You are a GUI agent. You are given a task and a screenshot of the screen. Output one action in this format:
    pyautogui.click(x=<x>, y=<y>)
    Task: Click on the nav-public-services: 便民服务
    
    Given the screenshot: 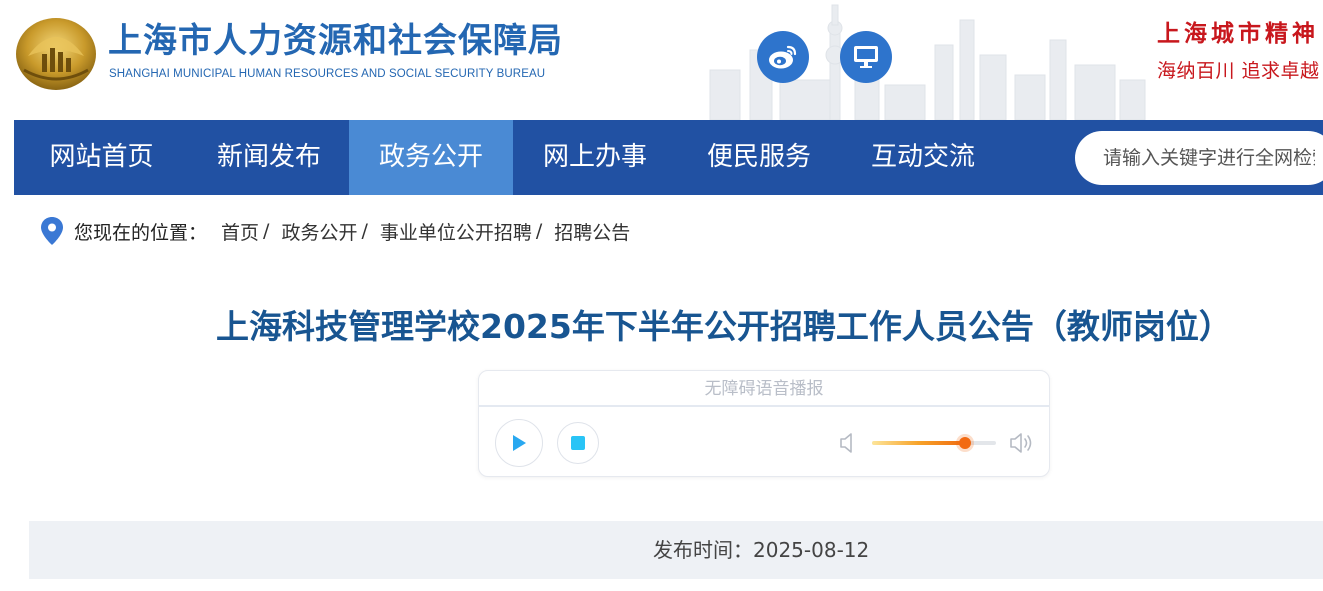 What is the action you would take?
    pyautogui.click(x=759, y=157)
    